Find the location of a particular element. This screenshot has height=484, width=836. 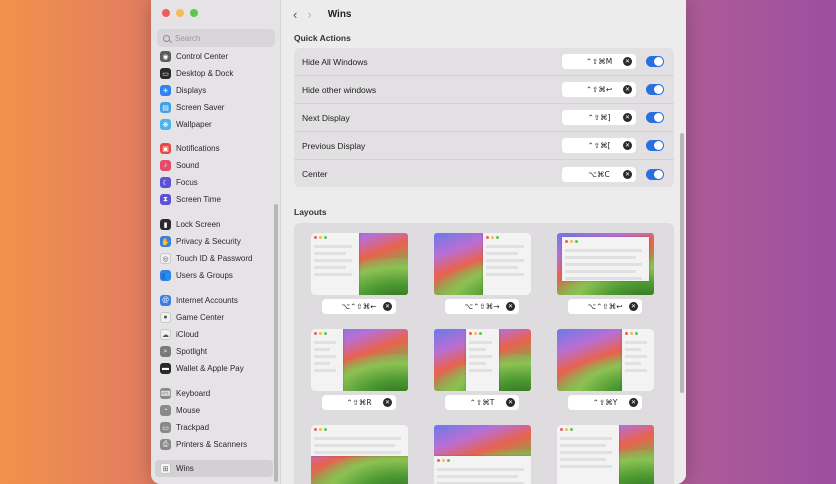

minimize-window-button is located at coordinates (180, 13).